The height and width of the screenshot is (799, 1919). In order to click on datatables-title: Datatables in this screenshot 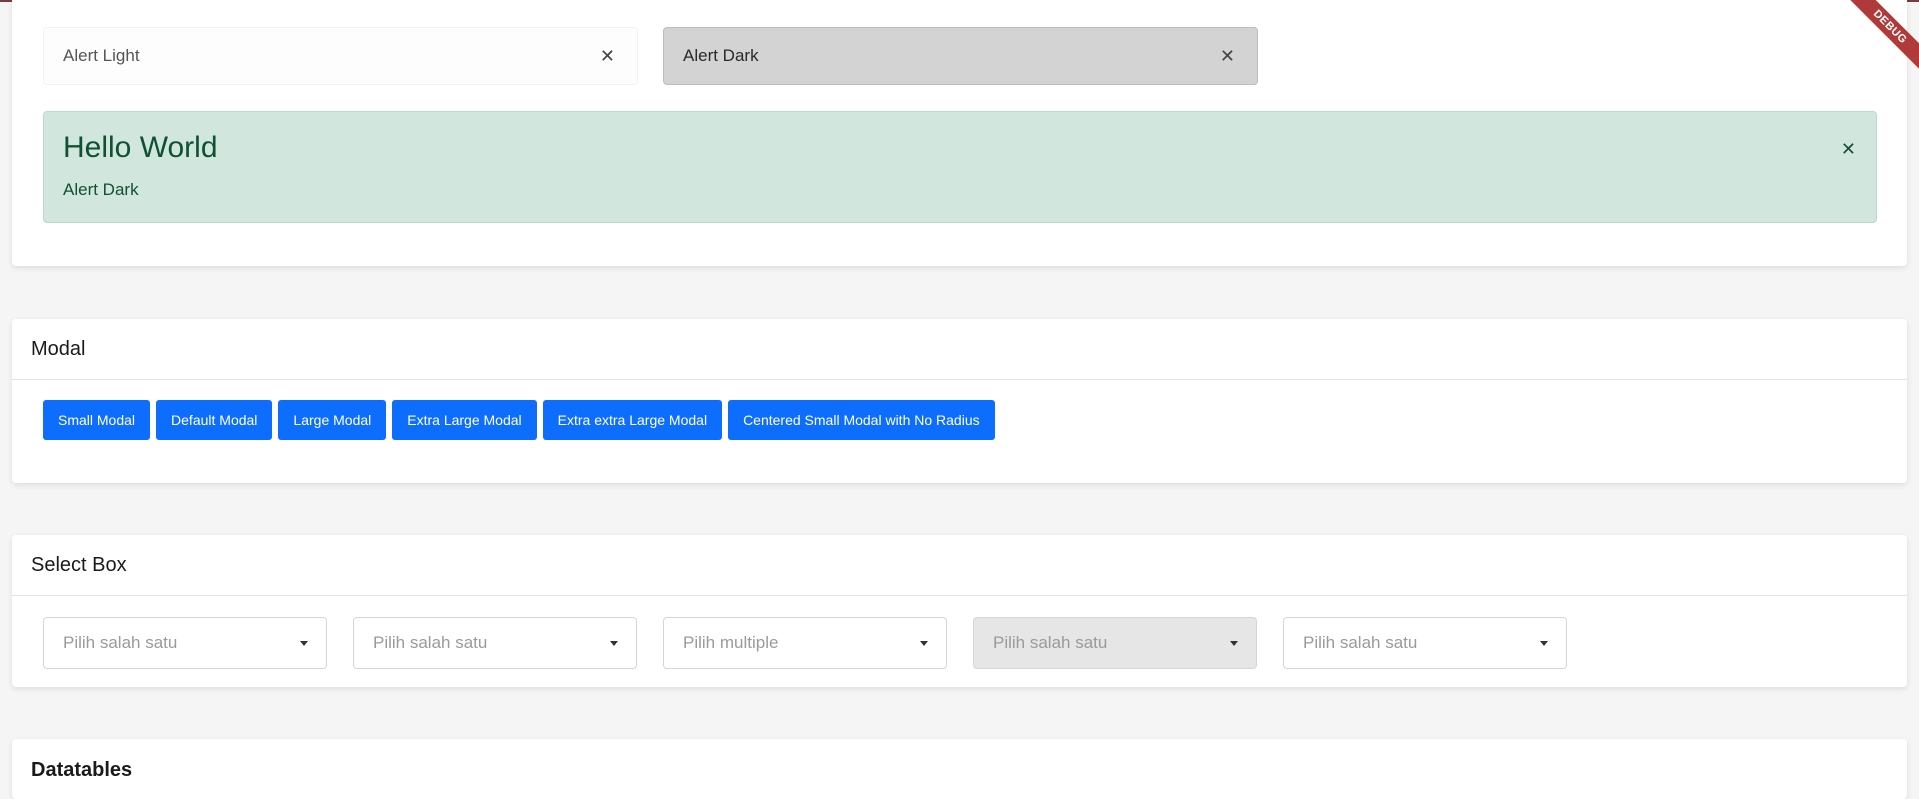, I will do `click(82, 770)`.